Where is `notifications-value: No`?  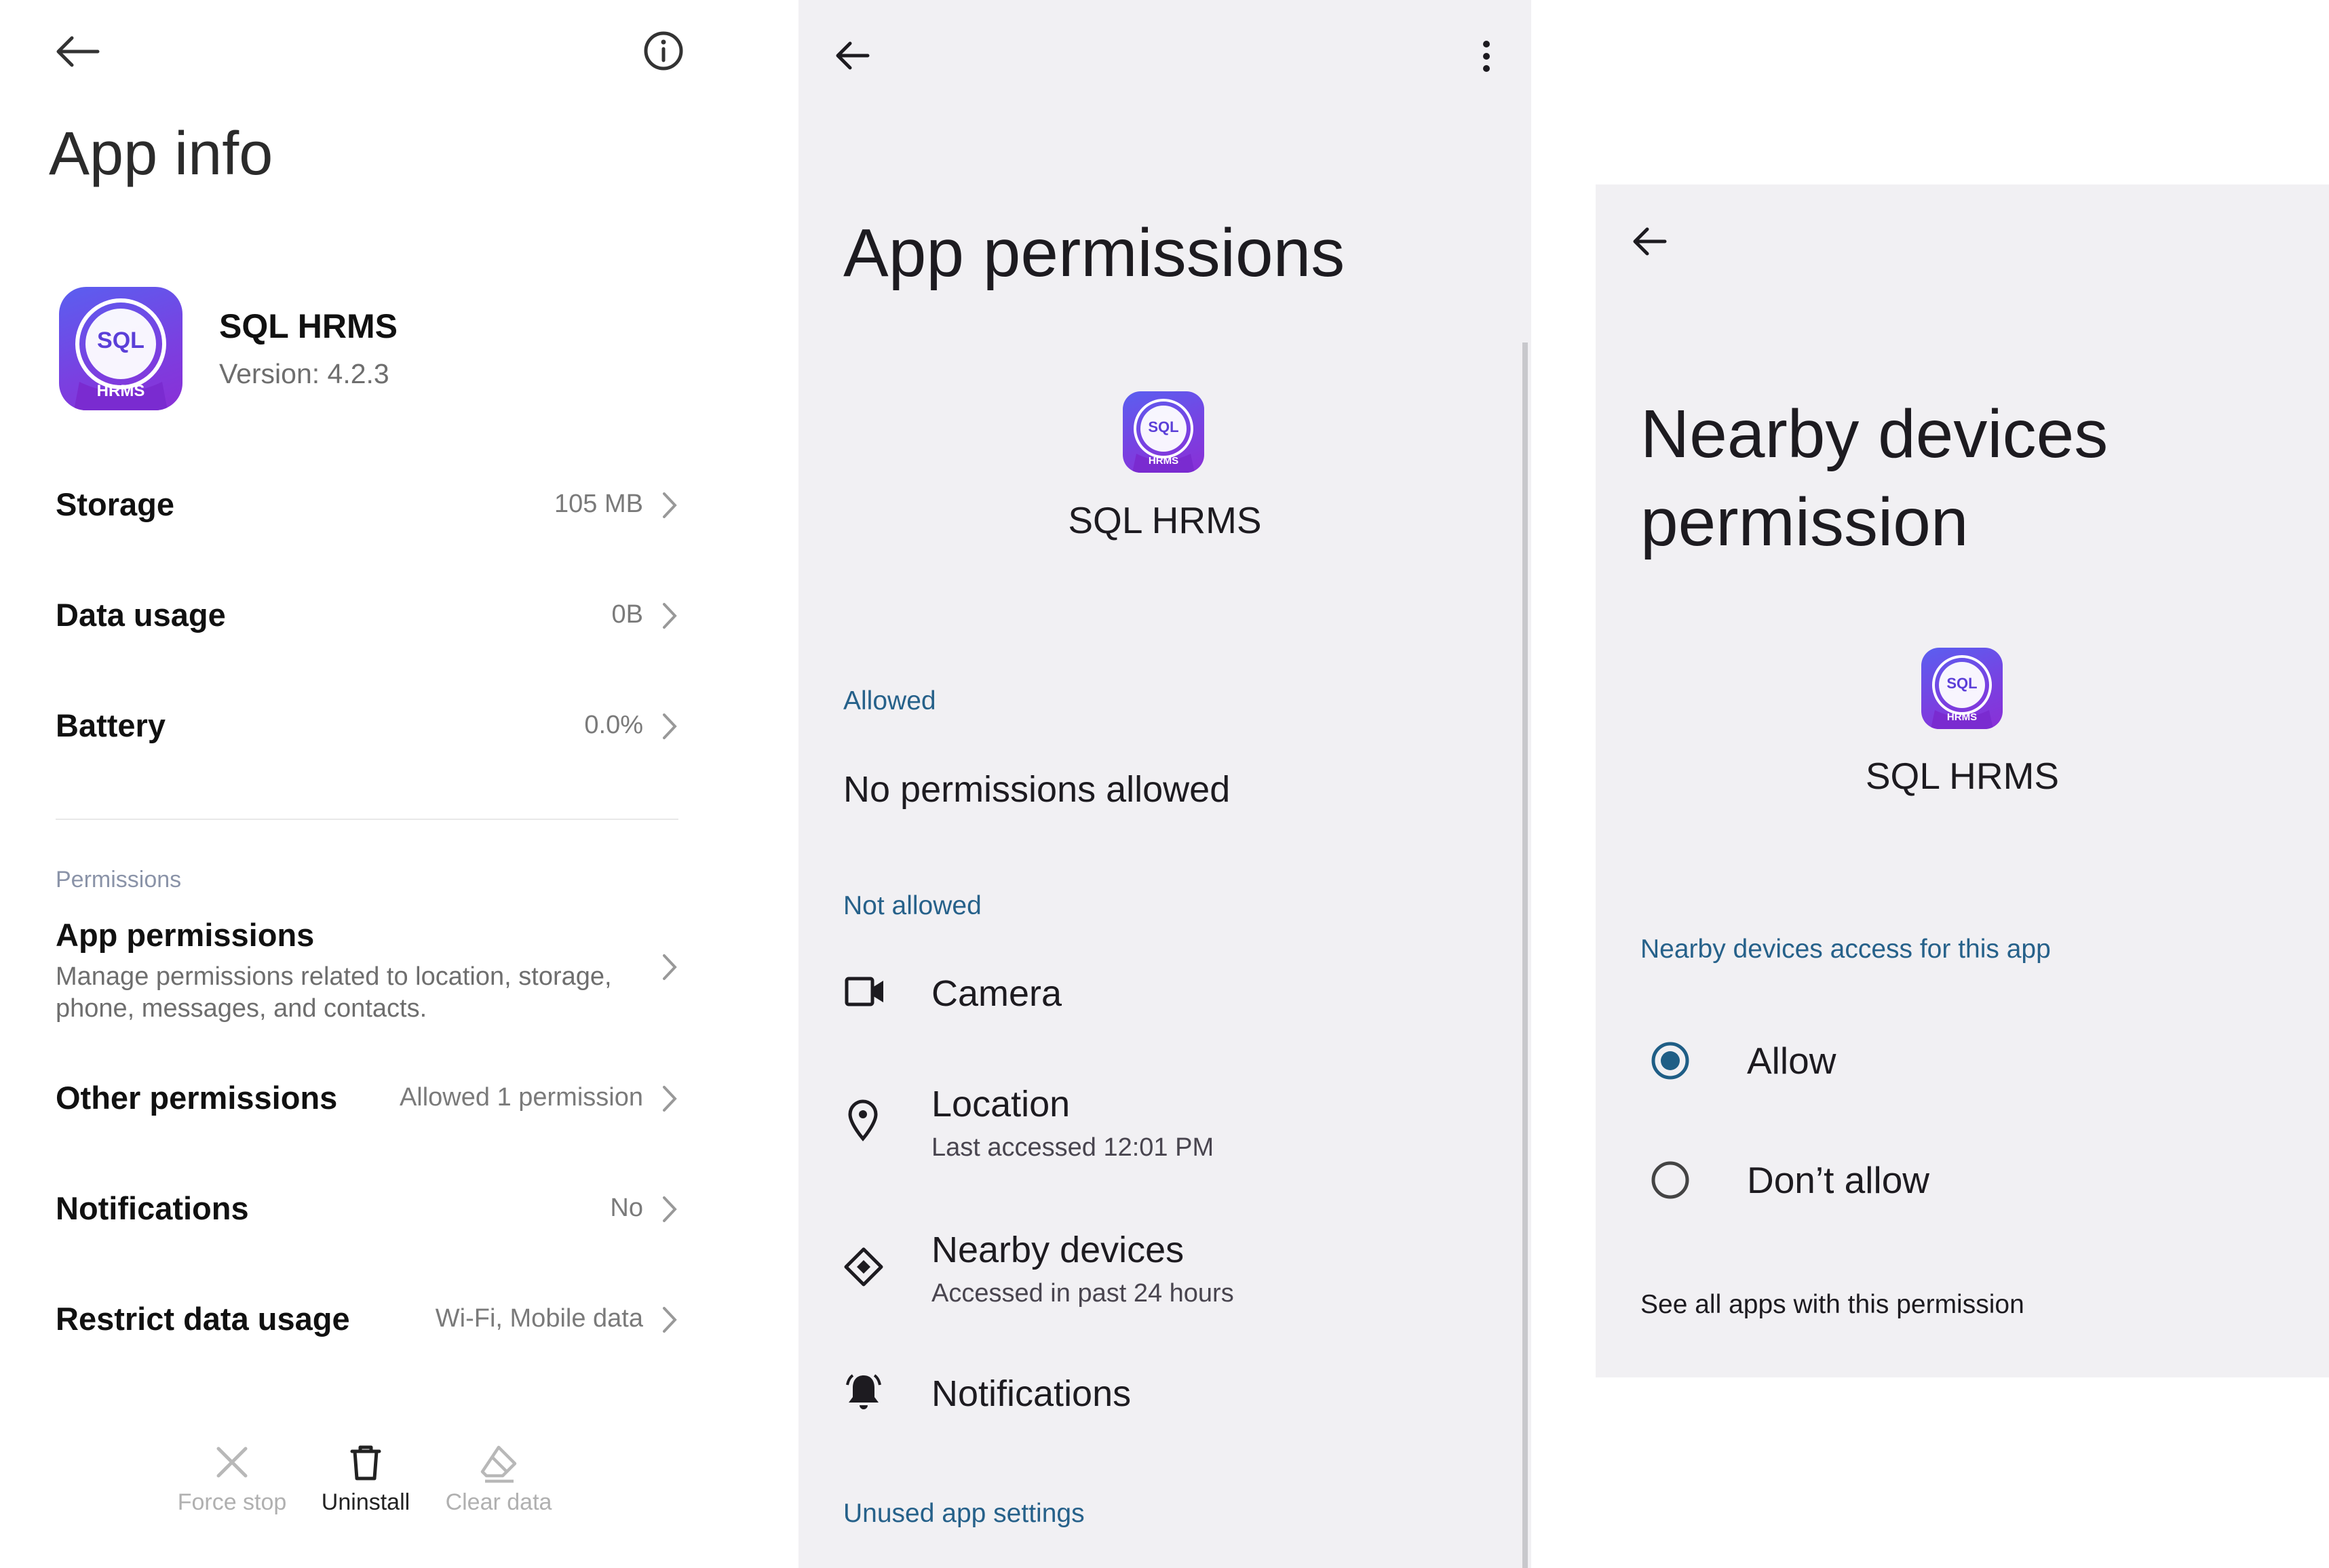
notifications-value: No is located at coordinates (626, 1208).